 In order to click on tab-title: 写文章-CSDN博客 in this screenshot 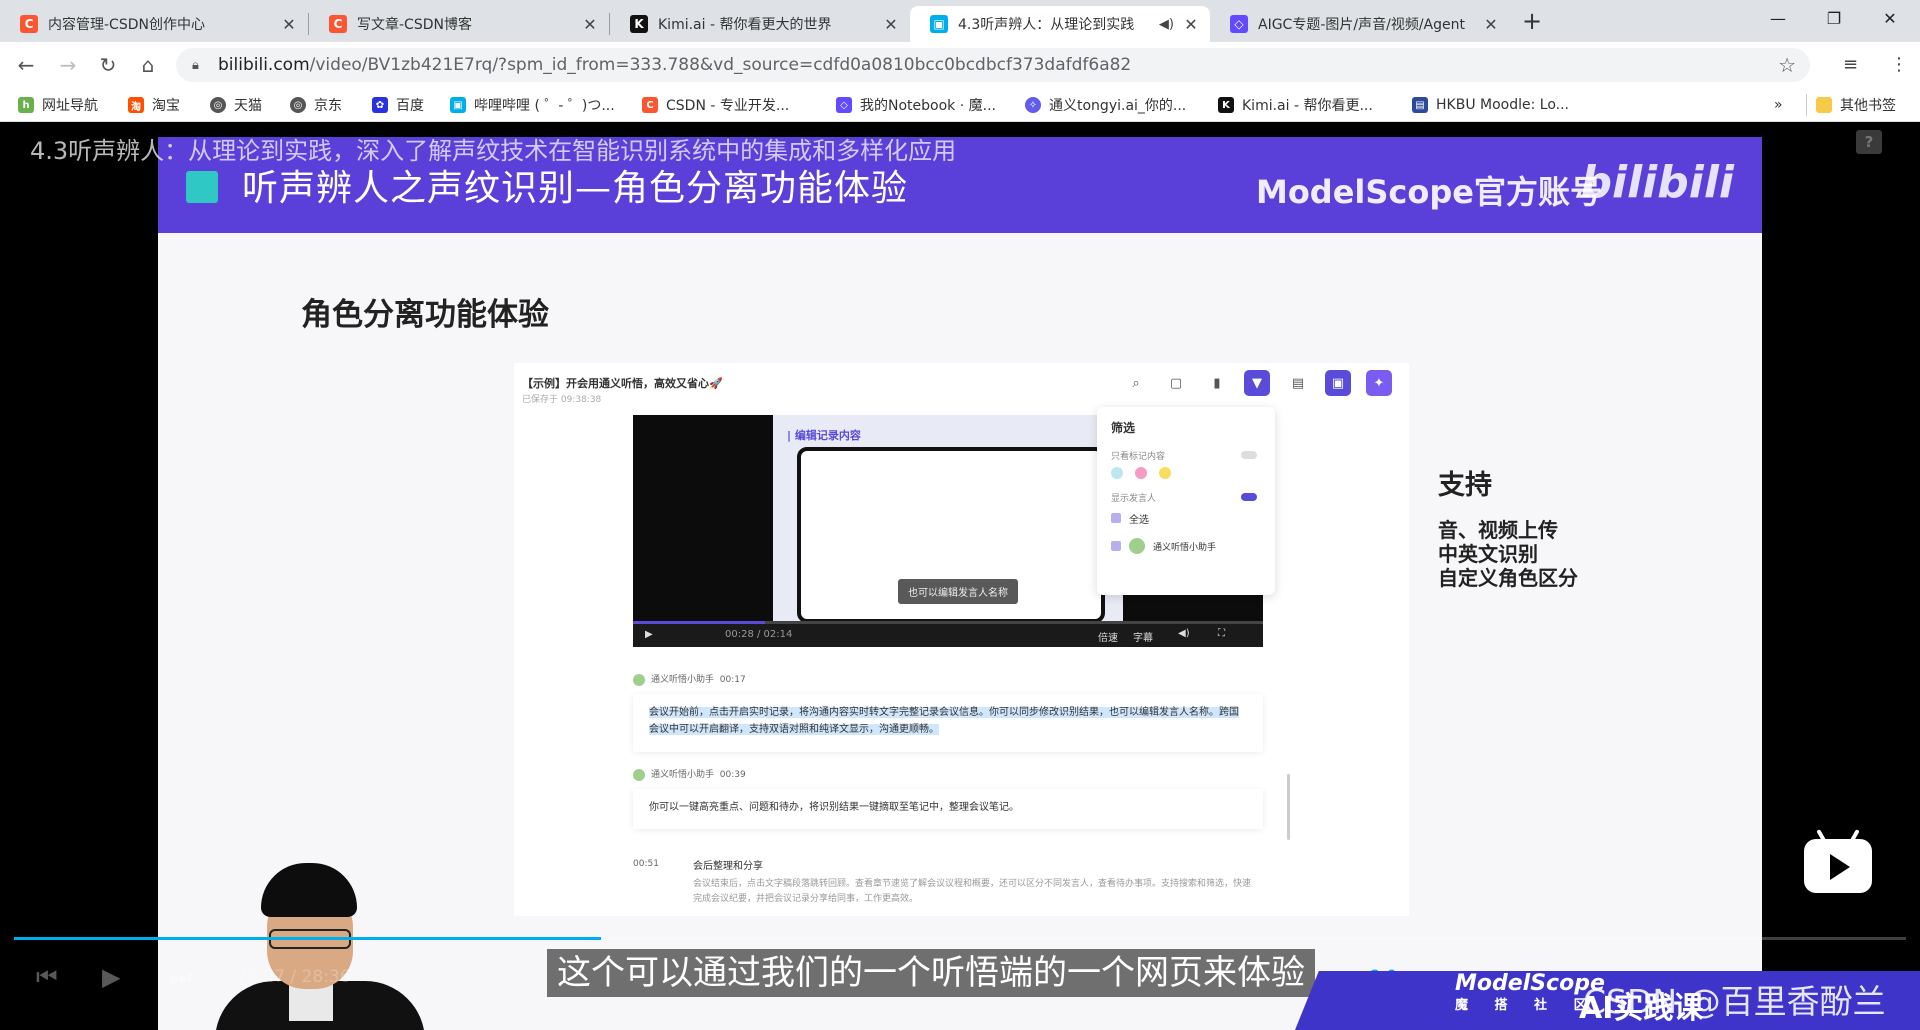, I will do `click(414, 25)`.